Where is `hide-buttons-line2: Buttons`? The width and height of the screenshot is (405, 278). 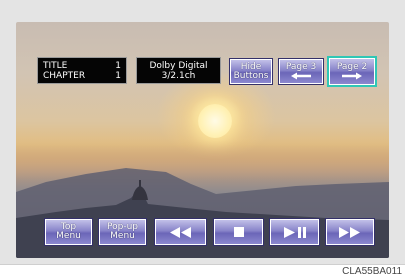 hide-buttons-line2: Buttons is located at coordinates (251, 75).